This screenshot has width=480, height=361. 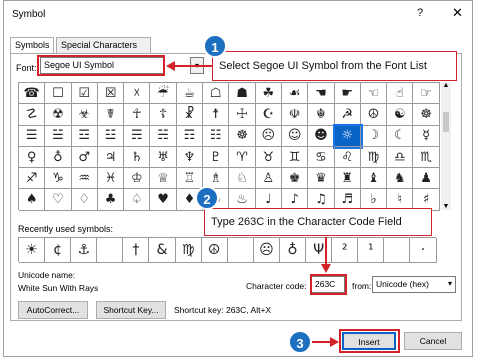 What do you see at coordinates (334, 342) in the screenshot?
I see `arrow-head-step3` at bounding box center [334, 342].